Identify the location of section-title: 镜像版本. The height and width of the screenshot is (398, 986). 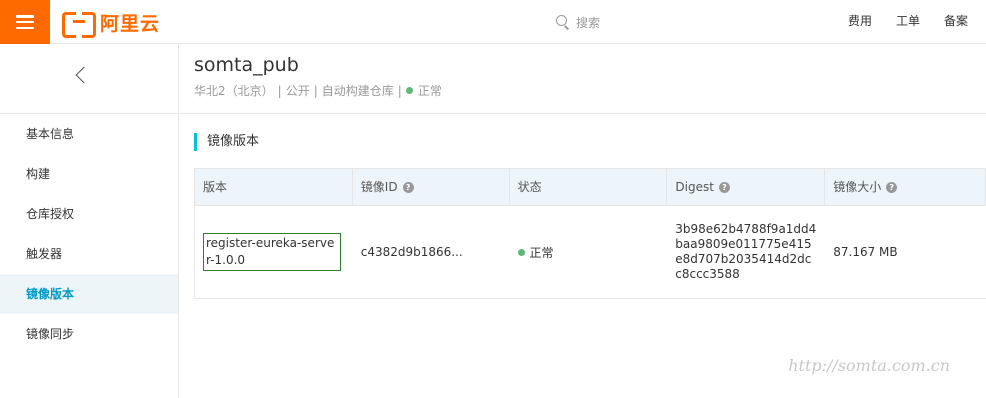
(226, 142).